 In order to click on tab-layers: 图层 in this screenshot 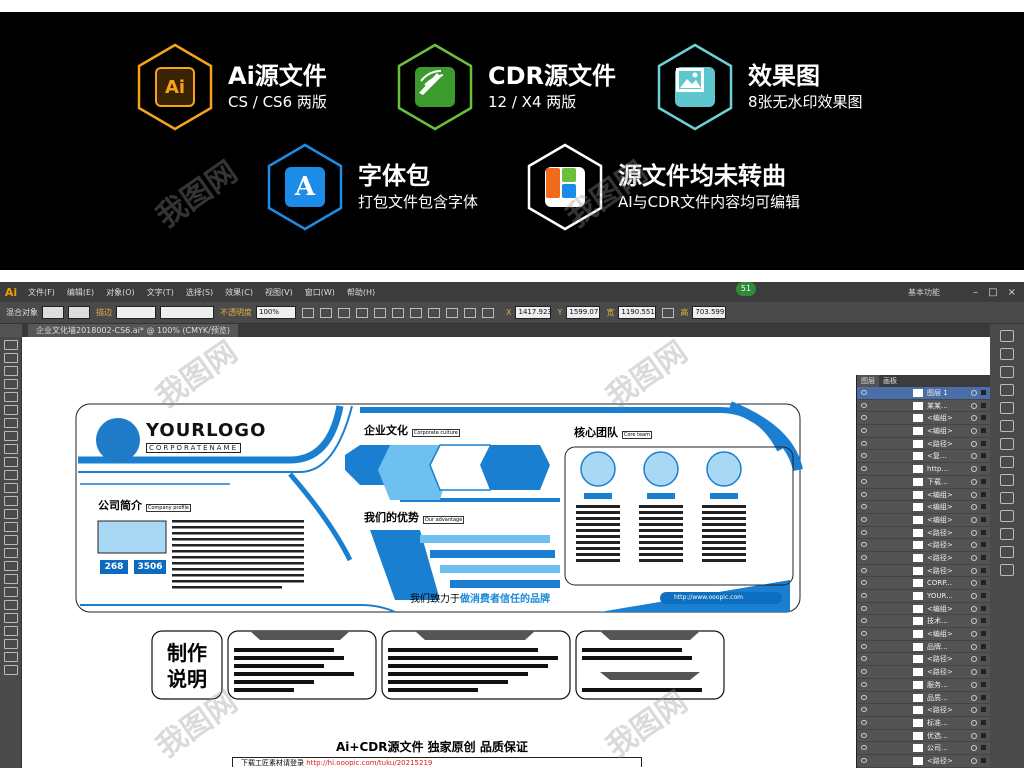, I will do `click(868, 381)`.